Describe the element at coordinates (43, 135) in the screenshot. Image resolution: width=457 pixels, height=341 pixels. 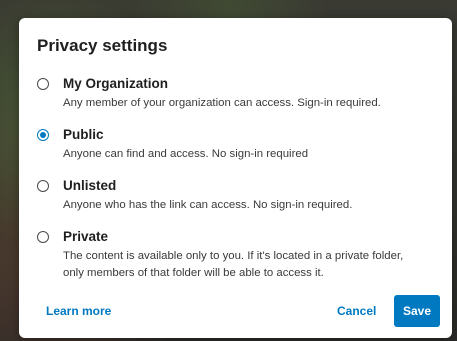
I see `radio-selected-icon` at that location.